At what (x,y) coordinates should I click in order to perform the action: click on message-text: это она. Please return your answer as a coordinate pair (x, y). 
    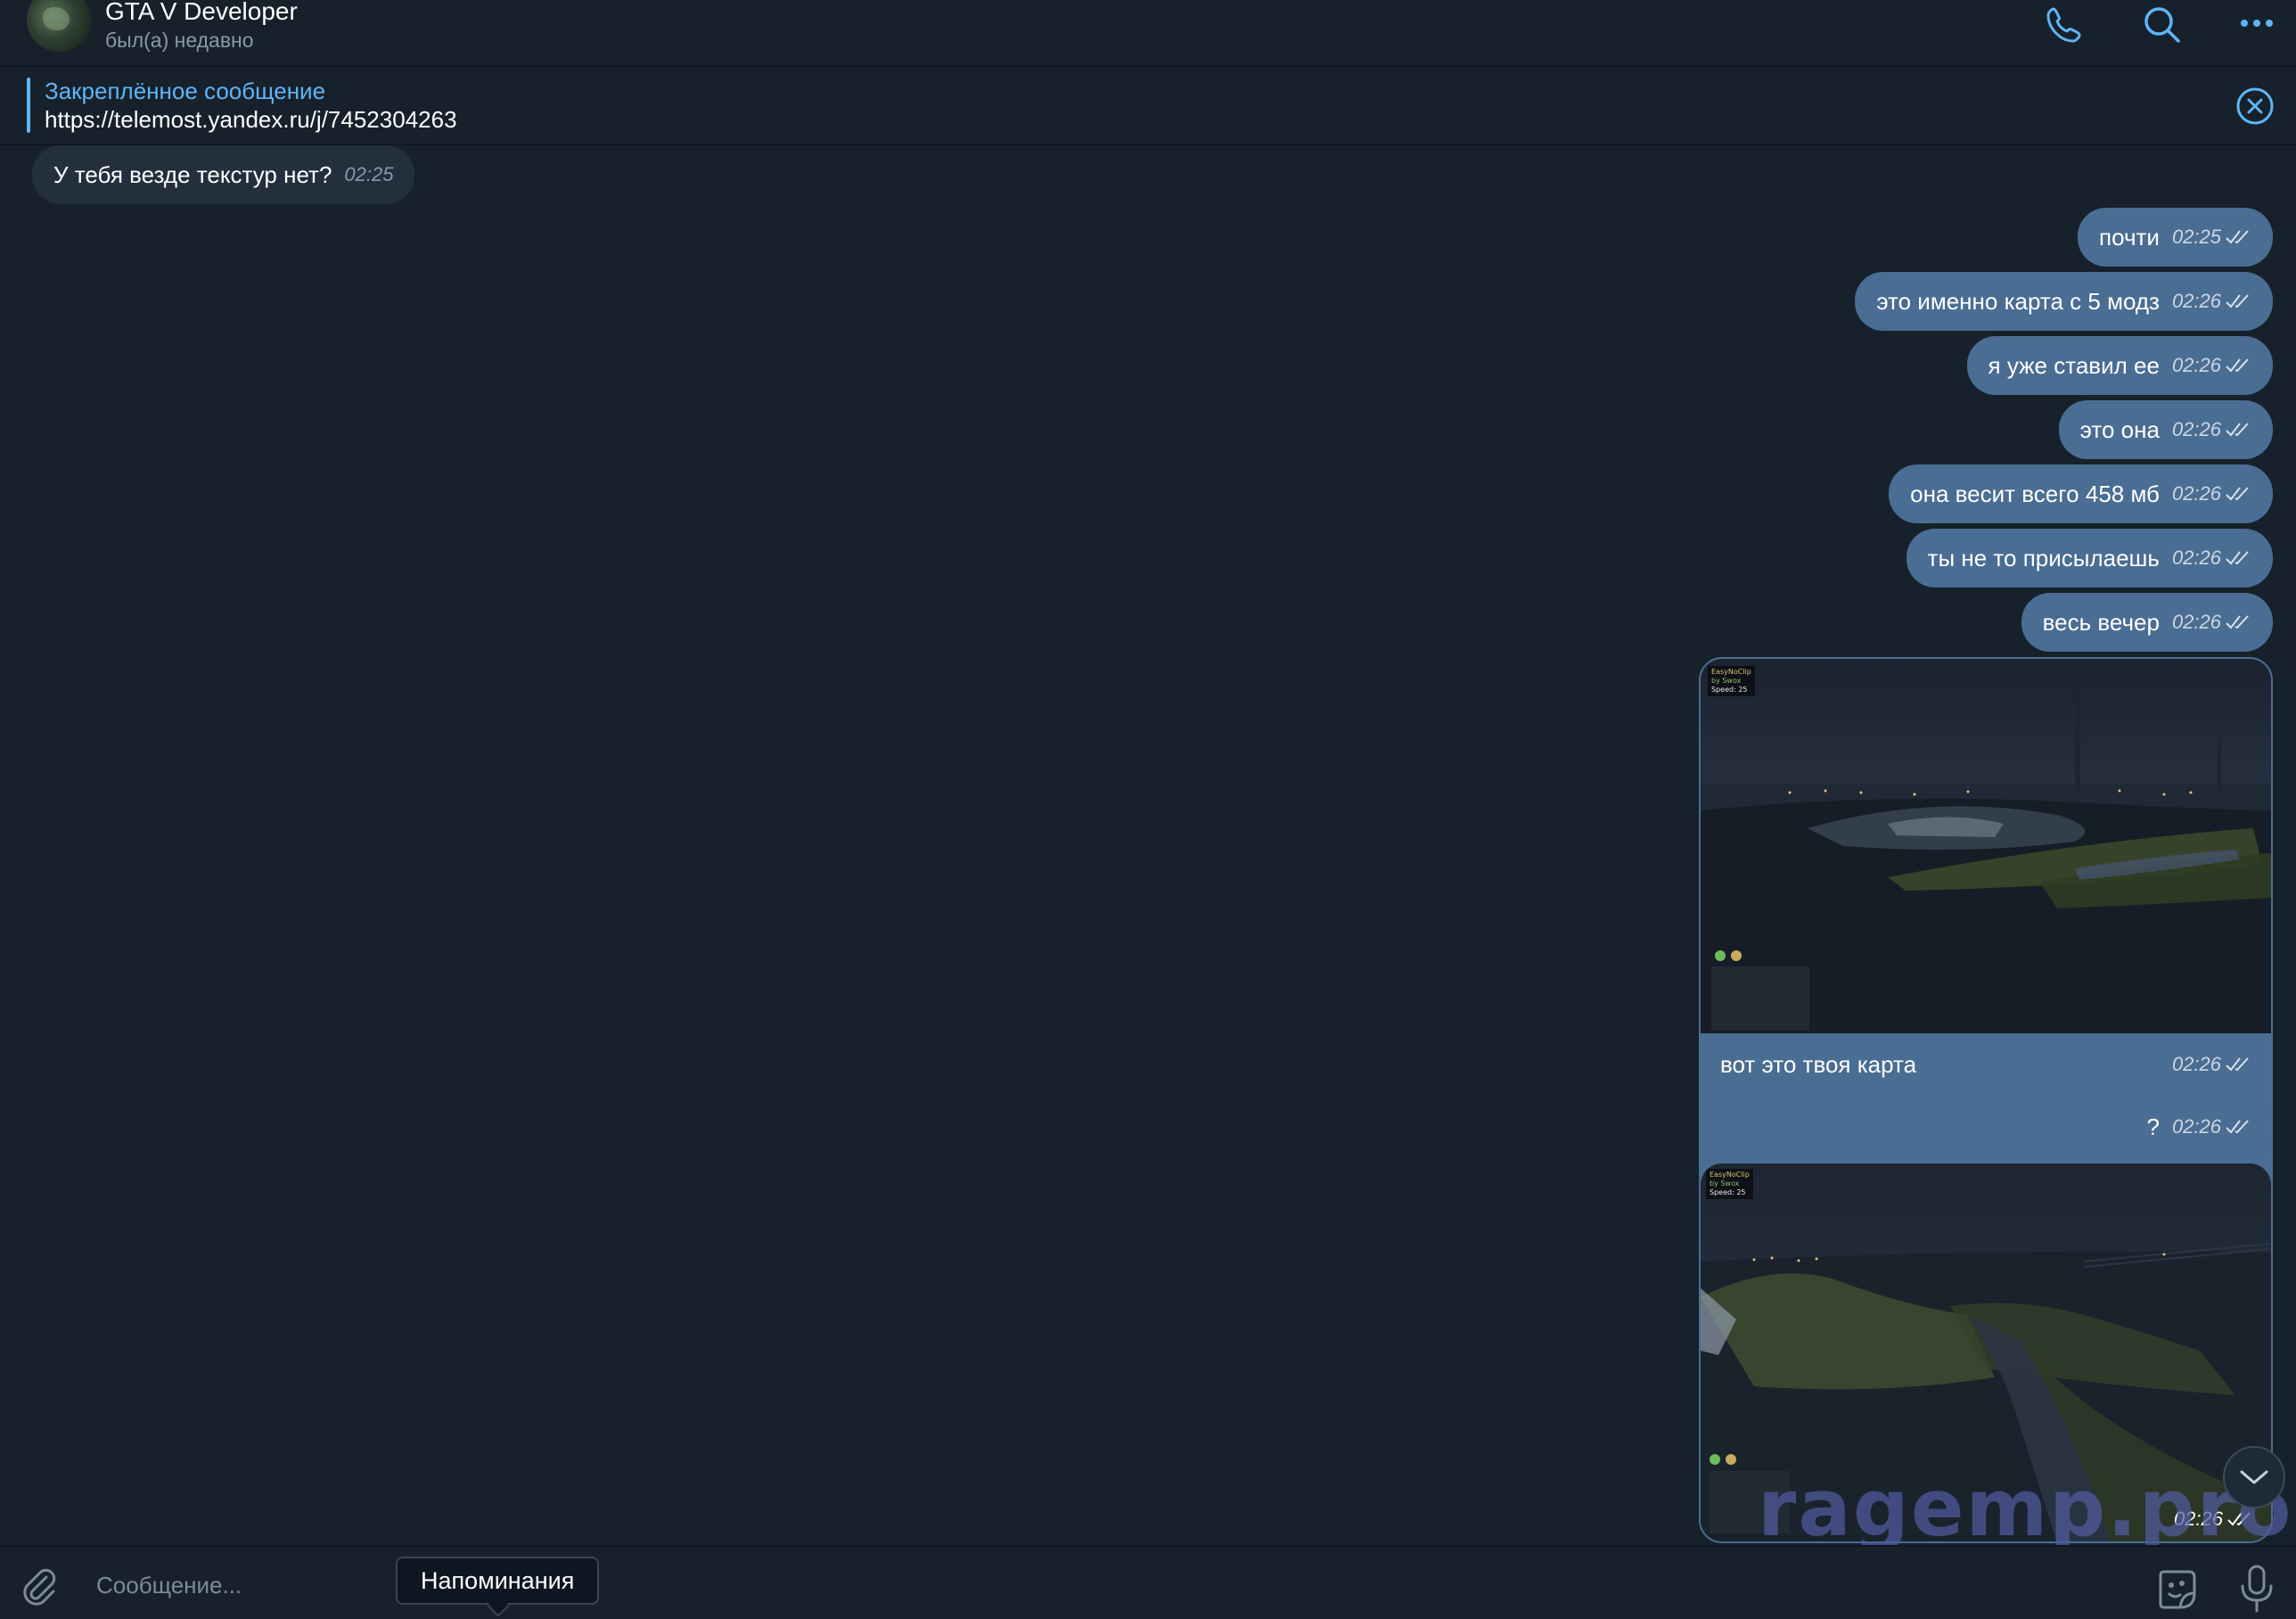
    Looking at the image, I should click on (2119, 429).